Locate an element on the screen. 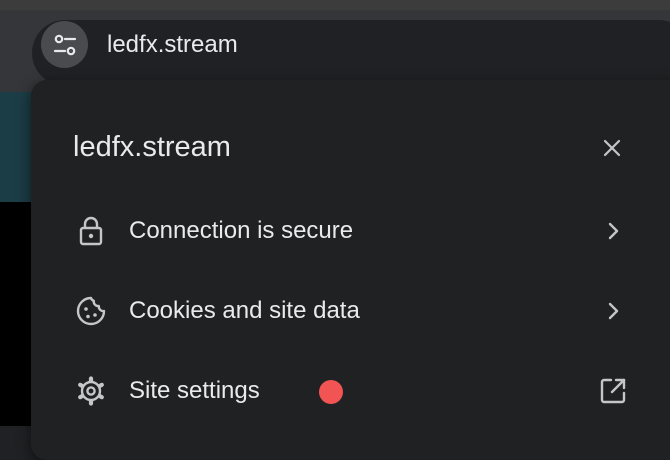  window-top-strip is located at coordinates (335, 5).